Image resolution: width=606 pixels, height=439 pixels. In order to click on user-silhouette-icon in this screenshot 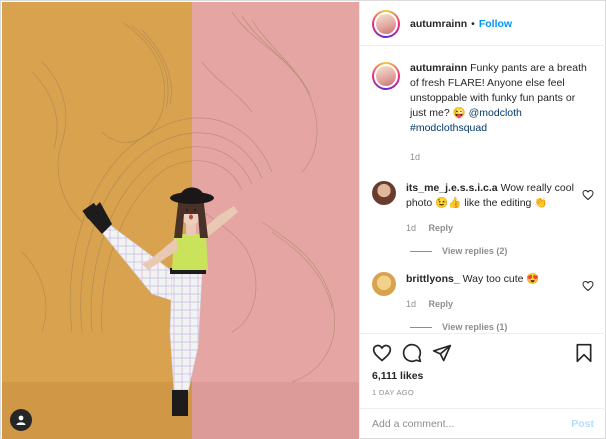, I will do `click(21, 420)`.